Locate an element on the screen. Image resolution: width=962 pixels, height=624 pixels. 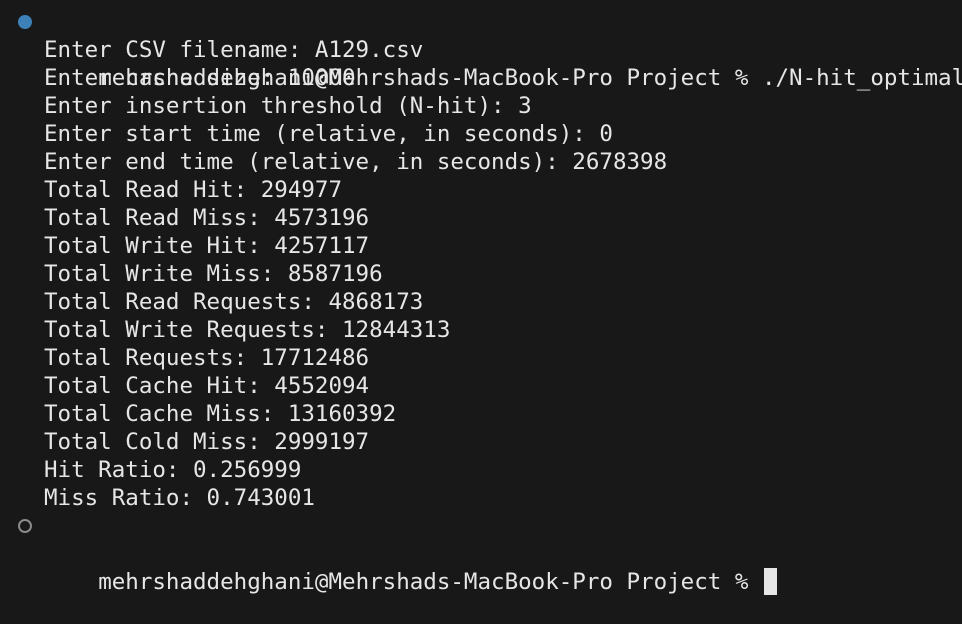
output-line: Hit Ratio: 0.256999 is located at coordinates (481, 470).